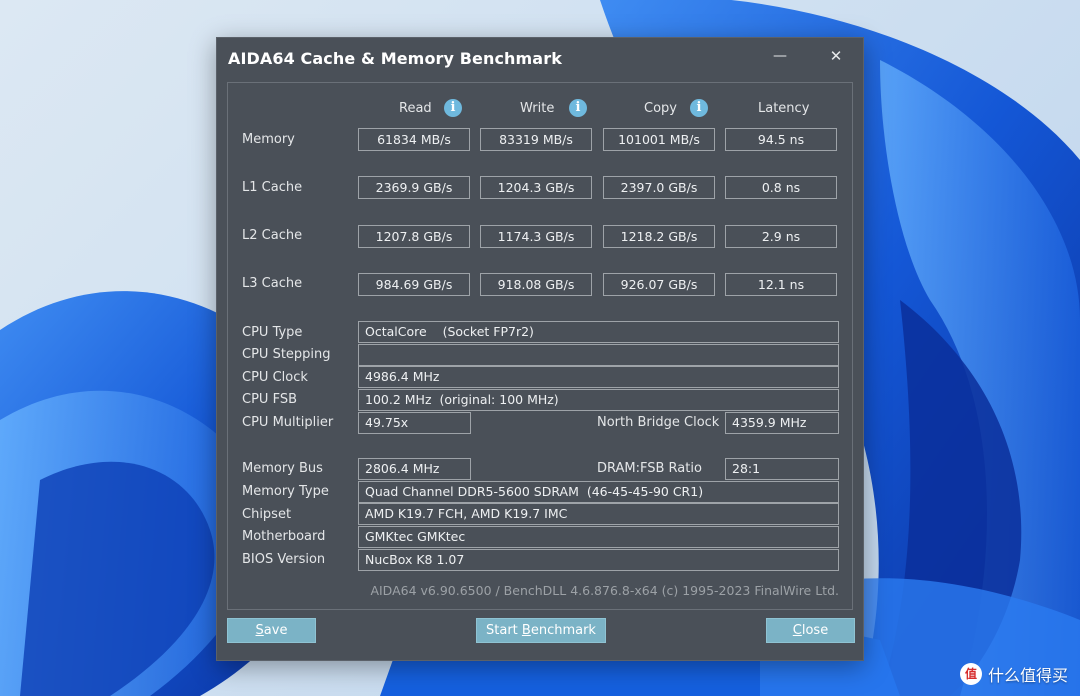 This screenshot has height=696, width=1080. Describe the element at coordinates (563, 630) in the screenshot. I see `start-button-label: enchmark` at that location.